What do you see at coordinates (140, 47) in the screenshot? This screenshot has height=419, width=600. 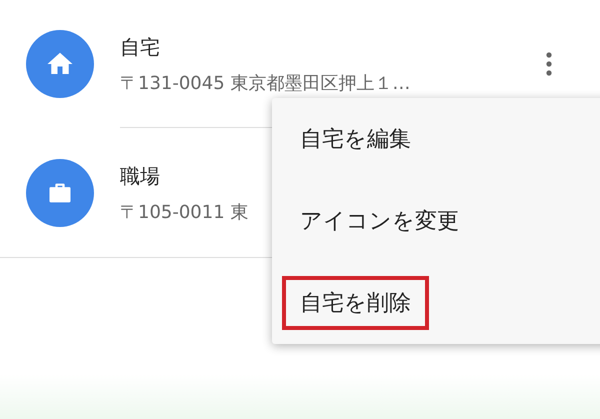 I see `place-name: 自宅` at bounding box center [140, 47].